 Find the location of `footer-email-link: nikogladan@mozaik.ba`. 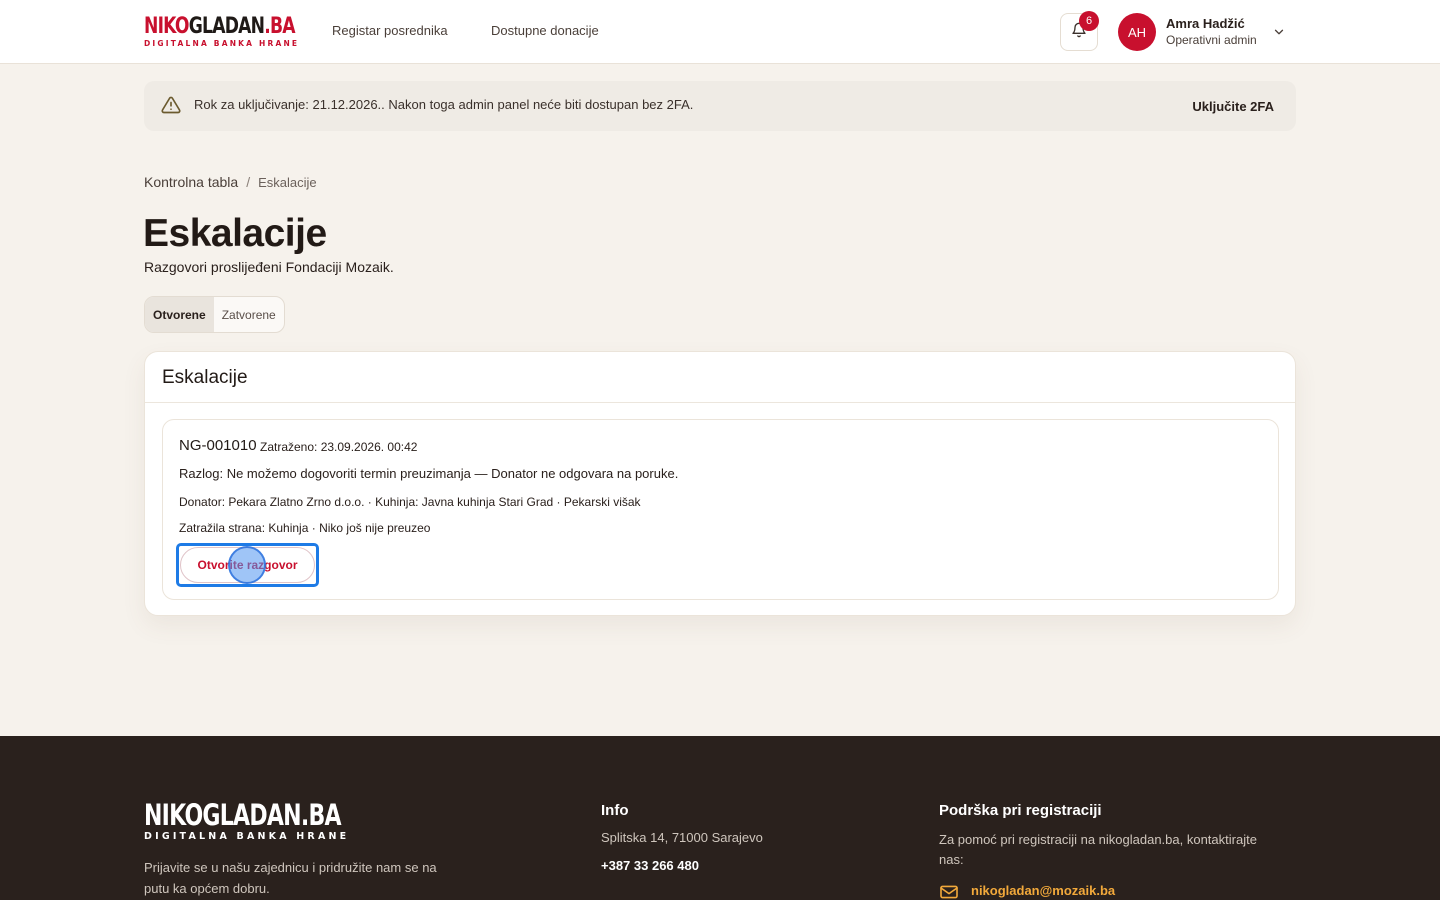

footer-email-link: nikogladan@mozaik.ba is located at coordinates (1043, 890).